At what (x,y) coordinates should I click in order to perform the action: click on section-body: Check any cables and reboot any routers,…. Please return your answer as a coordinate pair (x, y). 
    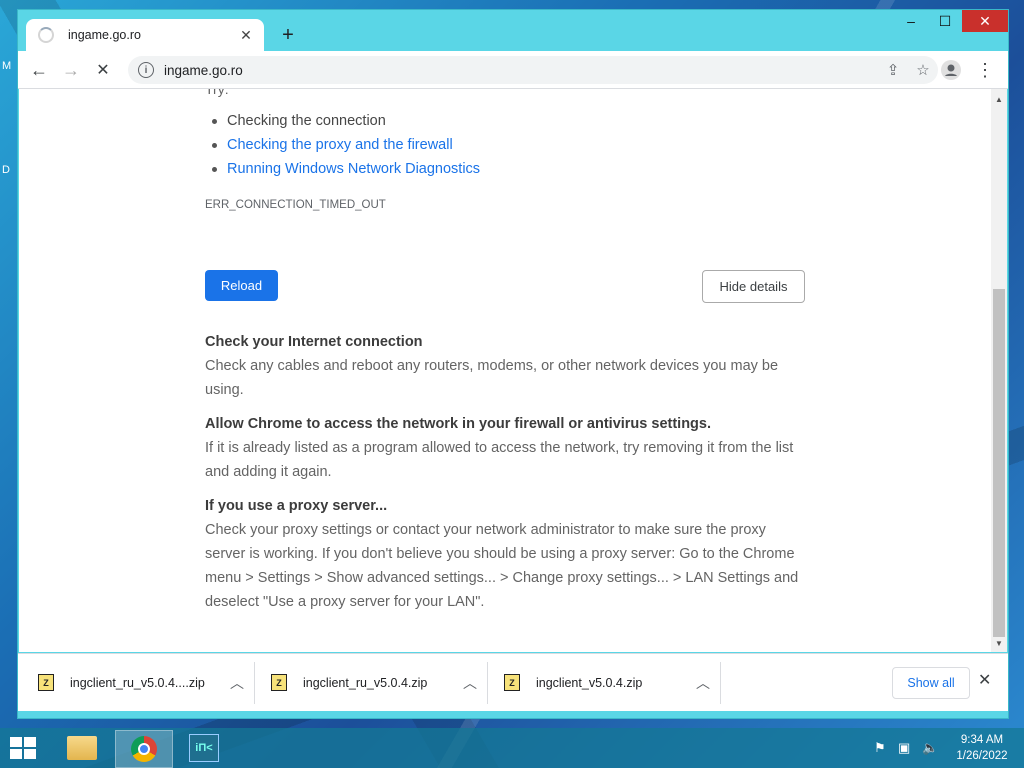
    Looking at the image, I should click on (492, 378).